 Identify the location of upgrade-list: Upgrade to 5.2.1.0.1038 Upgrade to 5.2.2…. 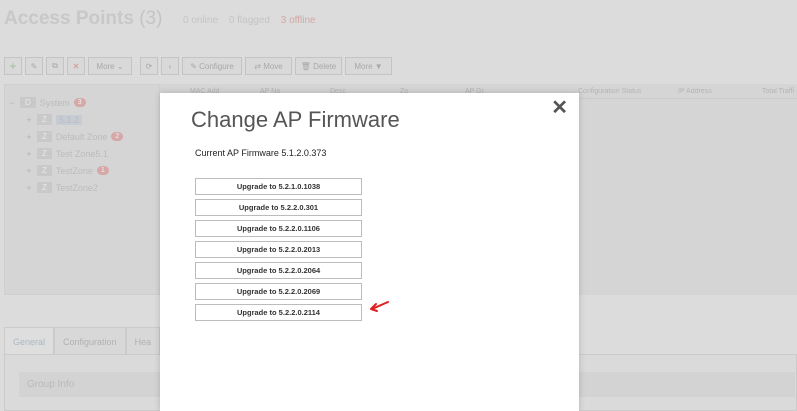
(278, 251).